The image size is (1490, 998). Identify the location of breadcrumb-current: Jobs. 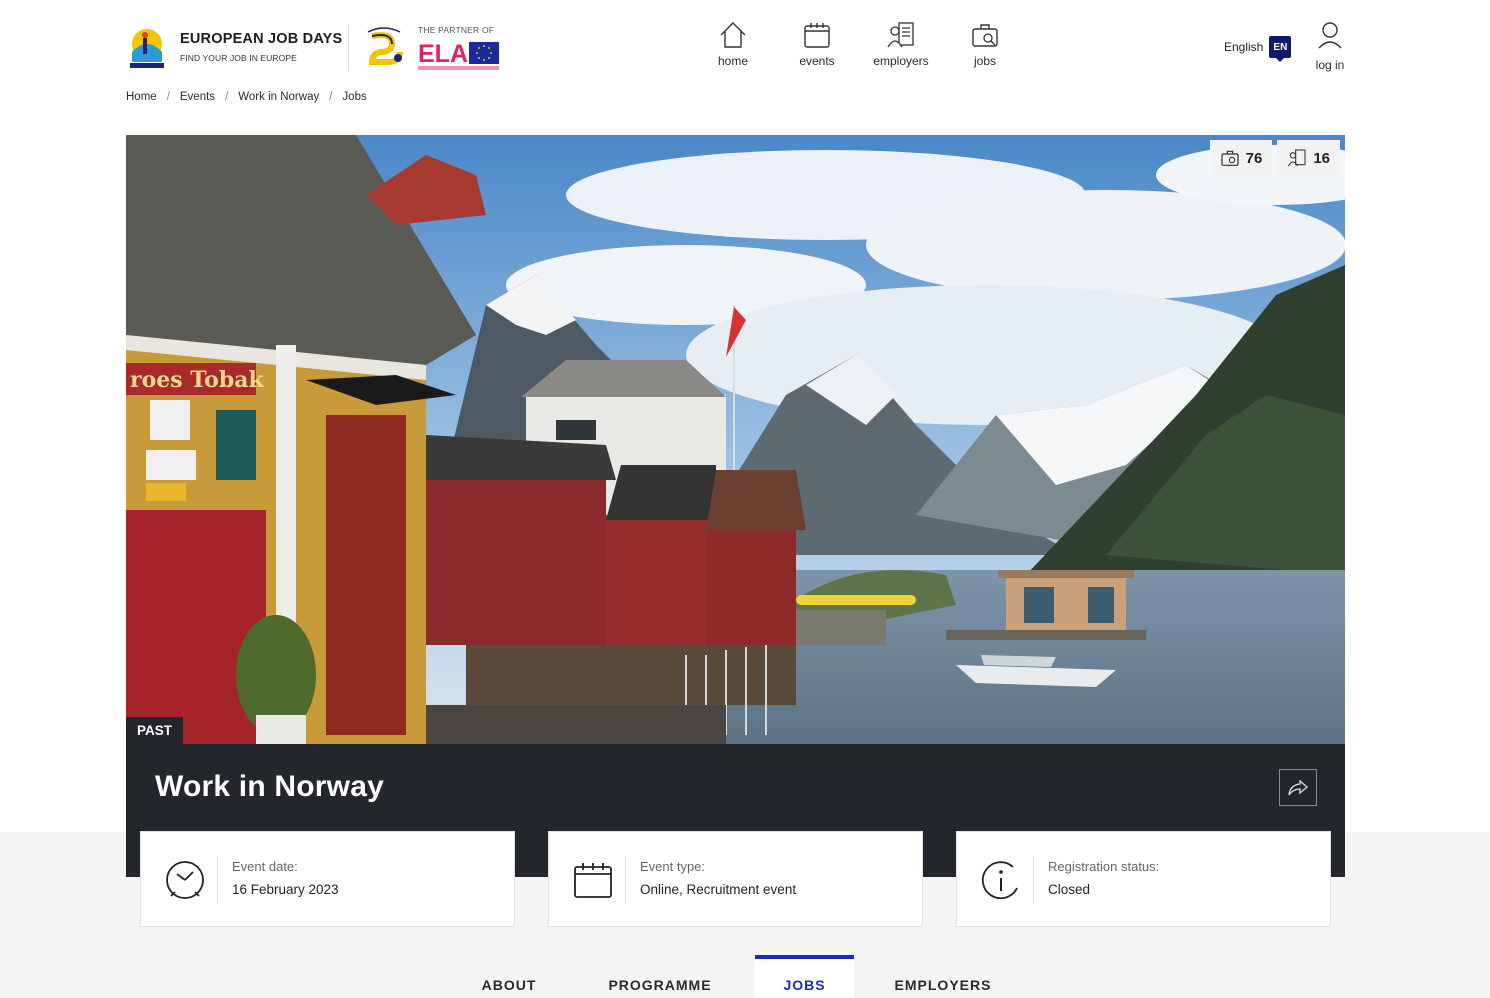
(354, 97).